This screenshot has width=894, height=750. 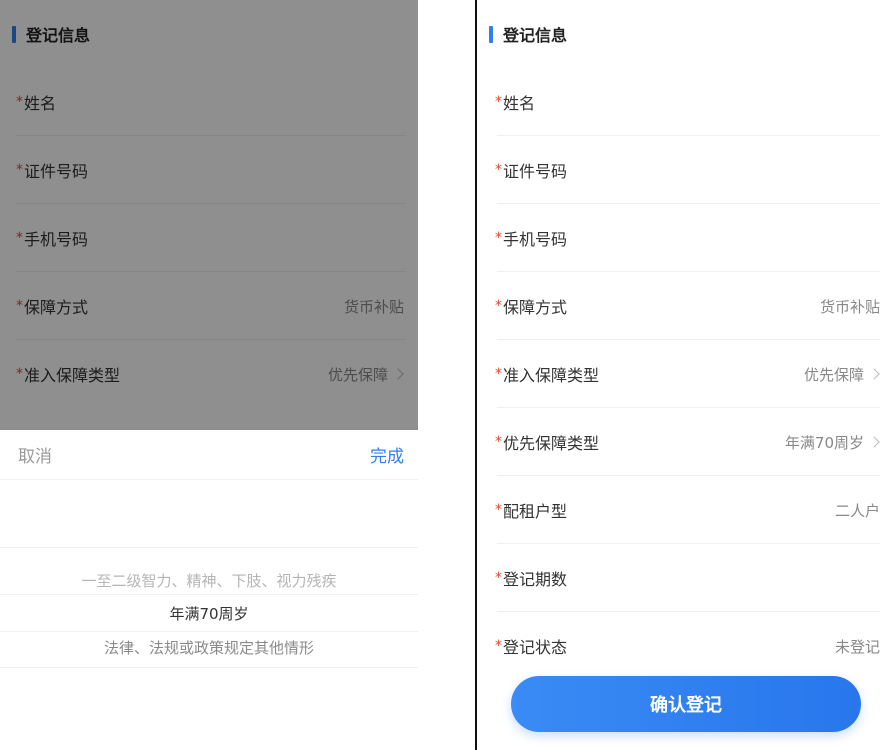 I want to click on field-value-text: 二人户, so click(x=857, y=510).